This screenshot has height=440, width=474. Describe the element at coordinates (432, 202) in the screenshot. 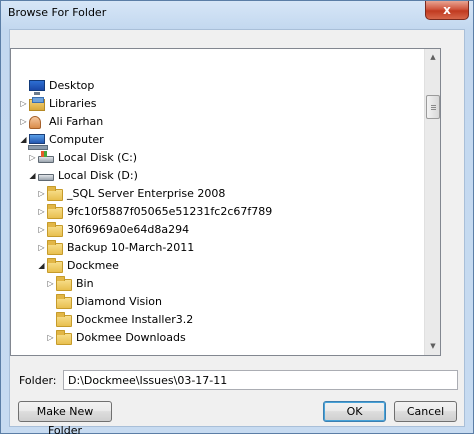

I see `vertical-scrollbar: ▲ ▼` at that location.